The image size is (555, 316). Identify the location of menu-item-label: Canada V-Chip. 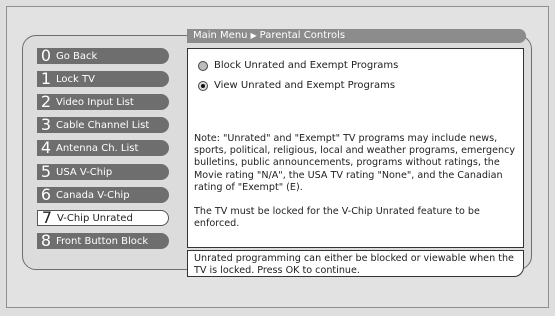
(93, 195).